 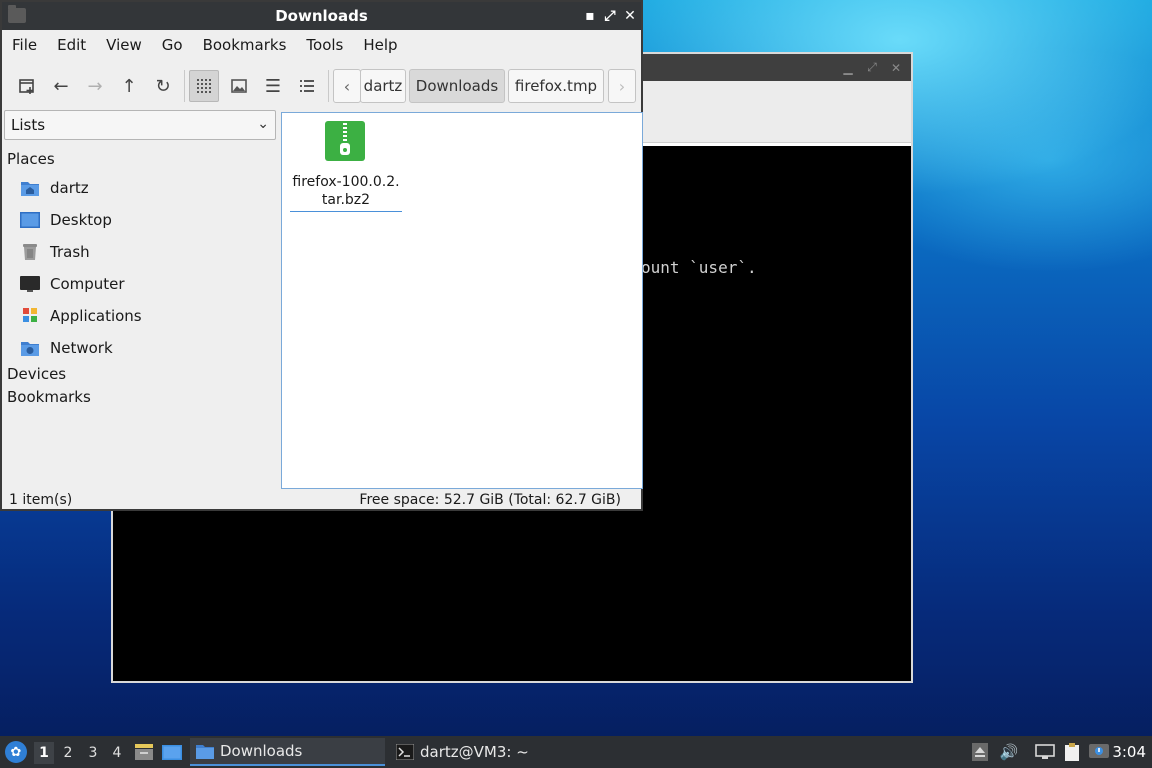 I want to click on volume-icon: 🔊, so click(x=1009, y=752).